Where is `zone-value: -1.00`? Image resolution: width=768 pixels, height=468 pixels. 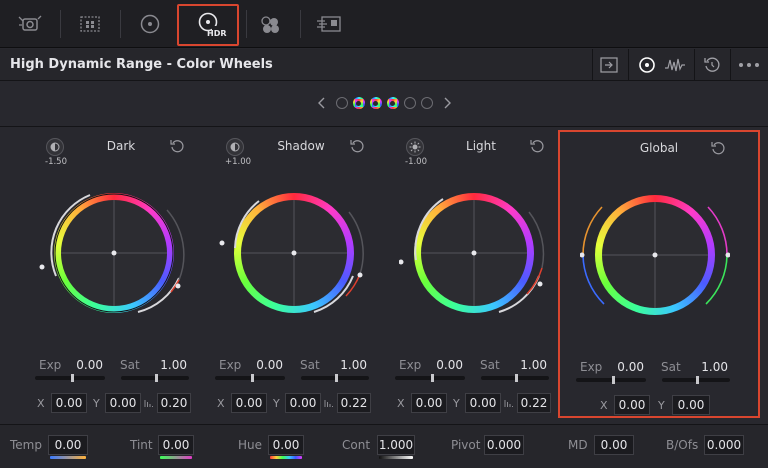
zone-value: -1.00 is located at coordinates (416, 162).